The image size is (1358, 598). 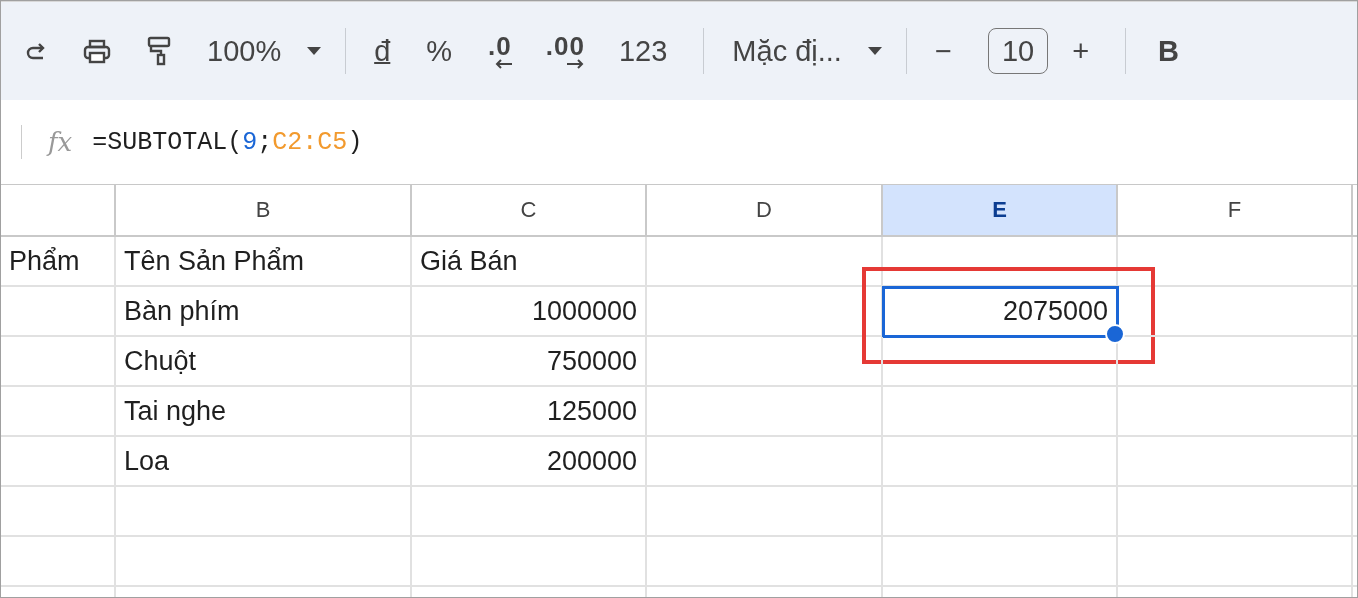 What do you see at coordinates (1235, 211) in the screenshot?
I see `column-header: F` at bounding box center [1235, 211].